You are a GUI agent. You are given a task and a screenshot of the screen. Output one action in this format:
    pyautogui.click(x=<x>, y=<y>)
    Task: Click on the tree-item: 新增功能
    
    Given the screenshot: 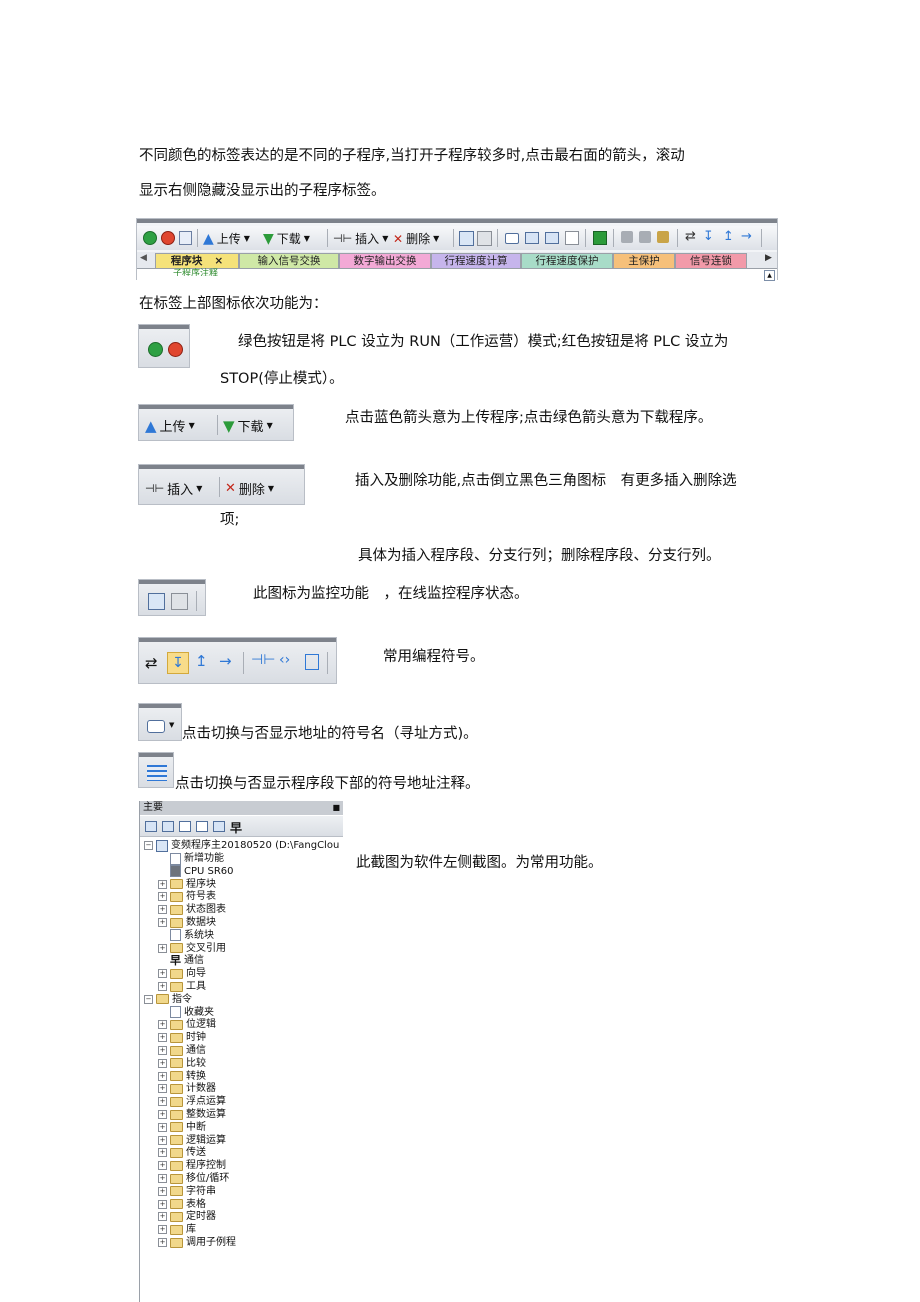 What is the action you would take?
    pyautogui.click(x=191, y=858)
    